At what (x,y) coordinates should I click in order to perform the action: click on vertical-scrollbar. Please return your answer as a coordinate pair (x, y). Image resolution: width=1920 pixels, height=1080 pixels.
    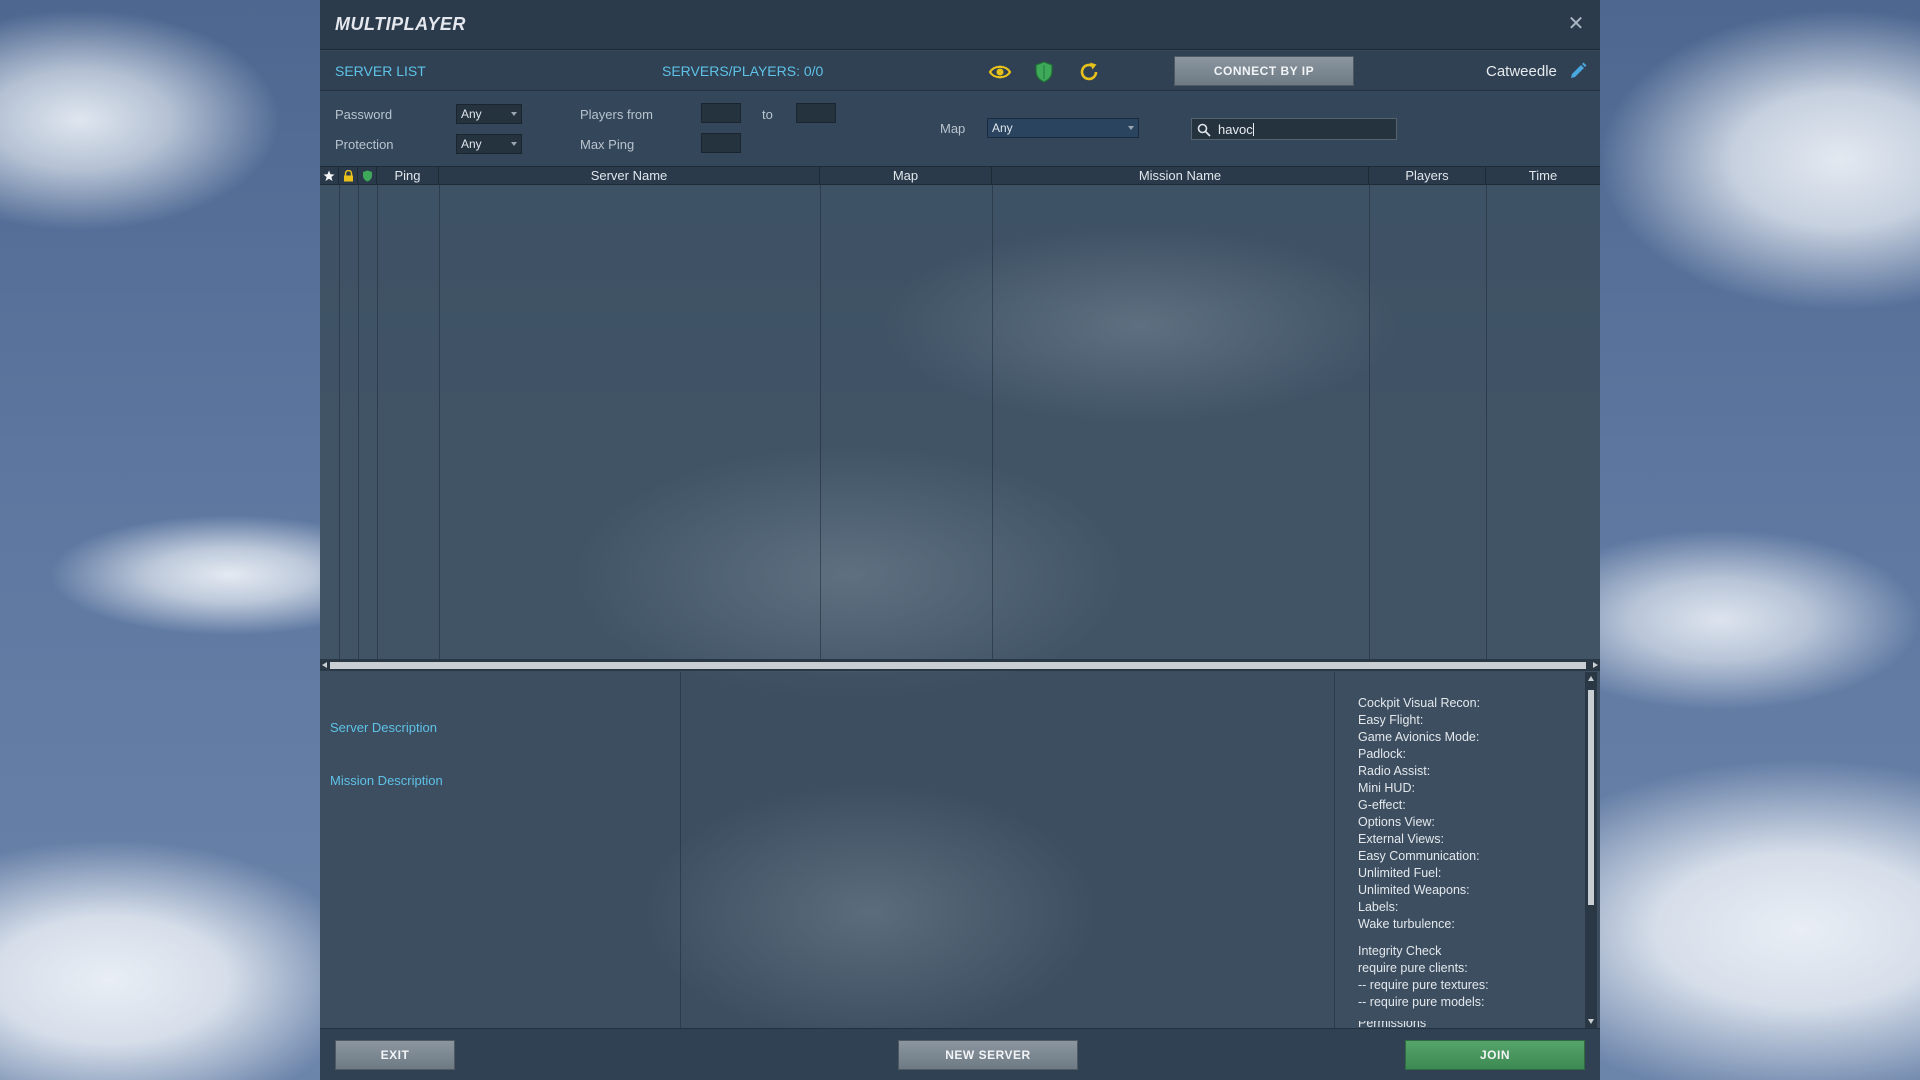
    Looking at the image, I should click on (1591, 850).